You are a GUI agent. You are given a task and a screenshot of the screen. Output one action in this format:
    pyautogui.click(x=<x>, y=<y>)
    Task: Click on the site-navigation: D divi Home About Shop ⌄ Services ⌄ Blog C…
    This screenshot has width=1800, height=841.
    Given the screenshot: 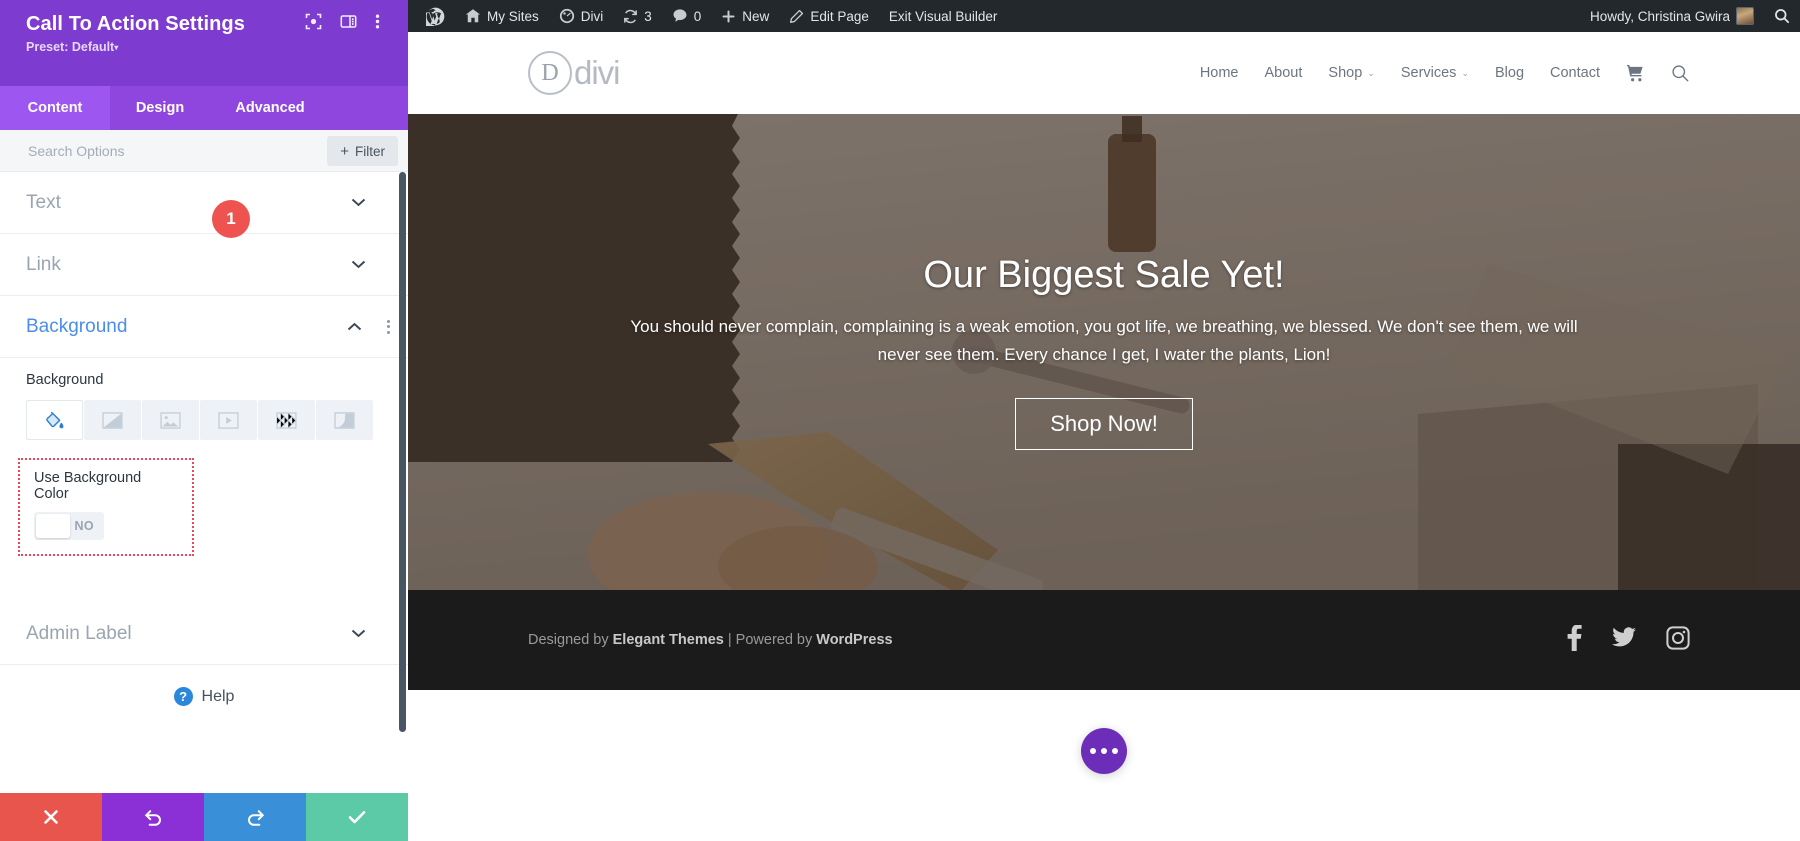 What is the action you would take?
    pyautogui.click(x=1104, y=73)
    